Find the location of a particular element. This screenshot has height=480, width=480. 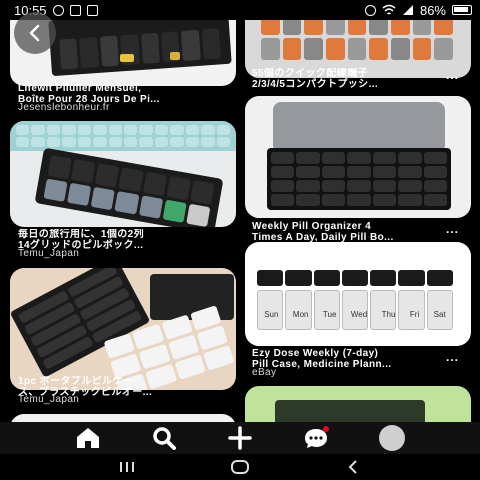

home-system-button is located at coordinates (240, 467).